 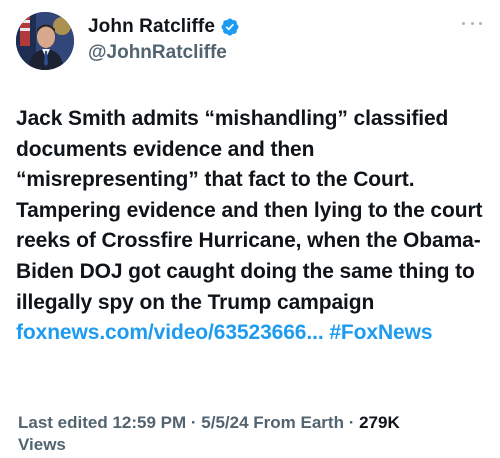 What do you see at coordinates (298, 422) in the screenshot?
I see `source-label: From Earth` at bounding box center [298, 422].